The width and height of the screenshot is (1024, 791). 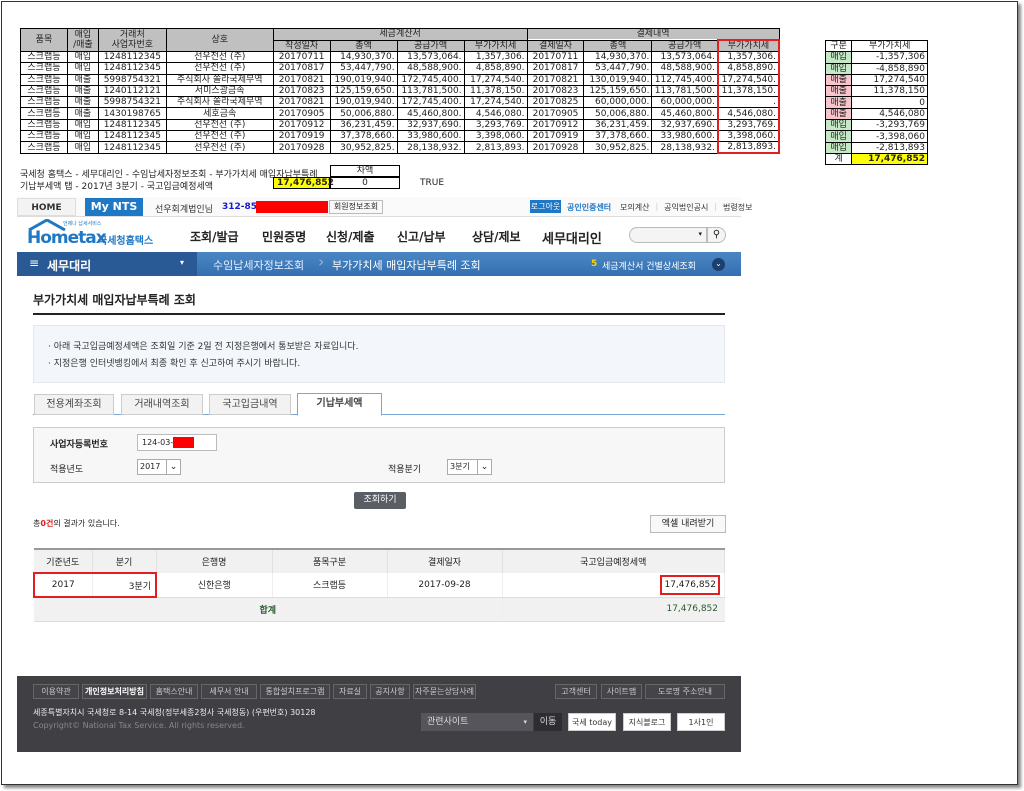 What do you see at coordinates (576, 691) in the screenshot?
I see `footer-link: 고객센터` at bounding box center [576, 691].